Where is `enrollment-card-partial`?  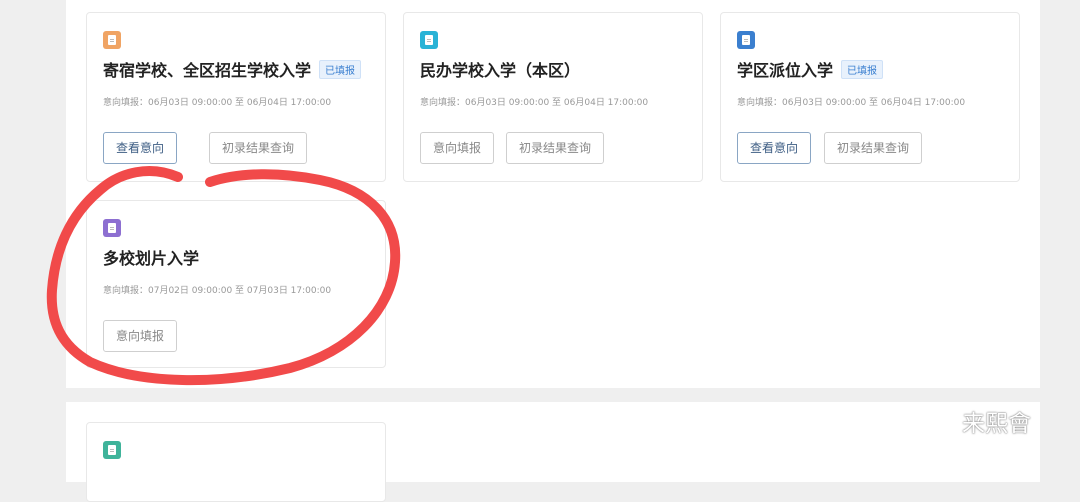
enrollment-card-partial is located at coordinates (236, 462).